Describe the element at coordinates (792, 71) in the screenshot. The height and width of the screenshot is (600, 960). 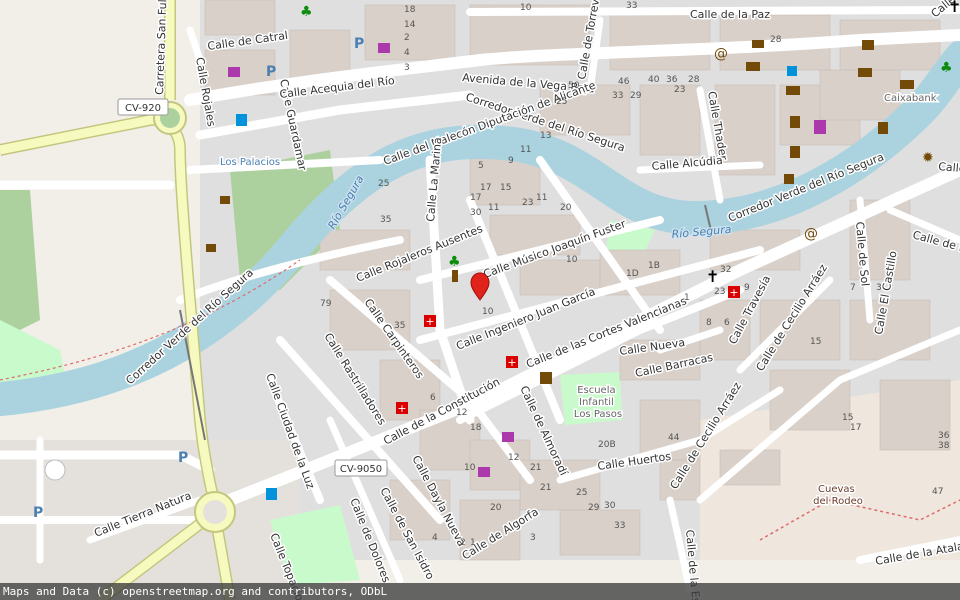
I see `bus-icon` at that location.